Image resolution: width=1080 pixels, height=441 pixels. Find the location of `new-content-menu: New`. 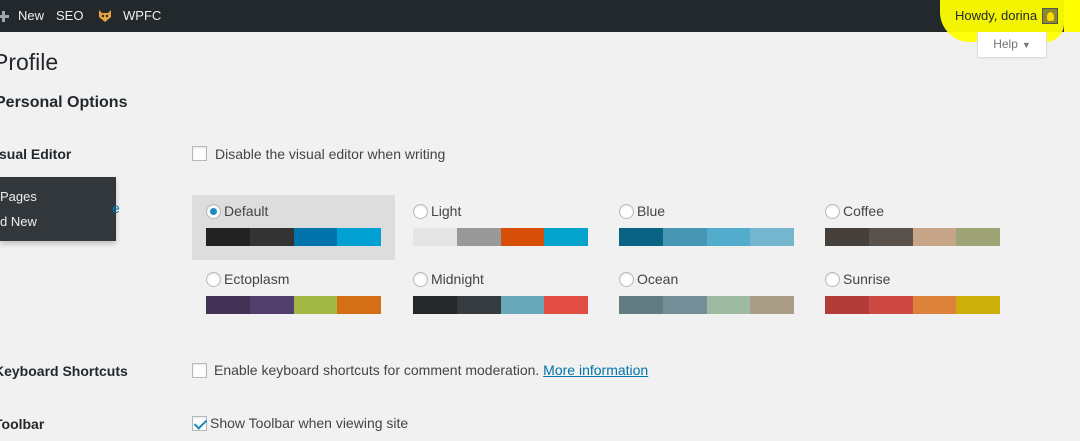

new-content-menu: New is located at coordinates (23, 16).